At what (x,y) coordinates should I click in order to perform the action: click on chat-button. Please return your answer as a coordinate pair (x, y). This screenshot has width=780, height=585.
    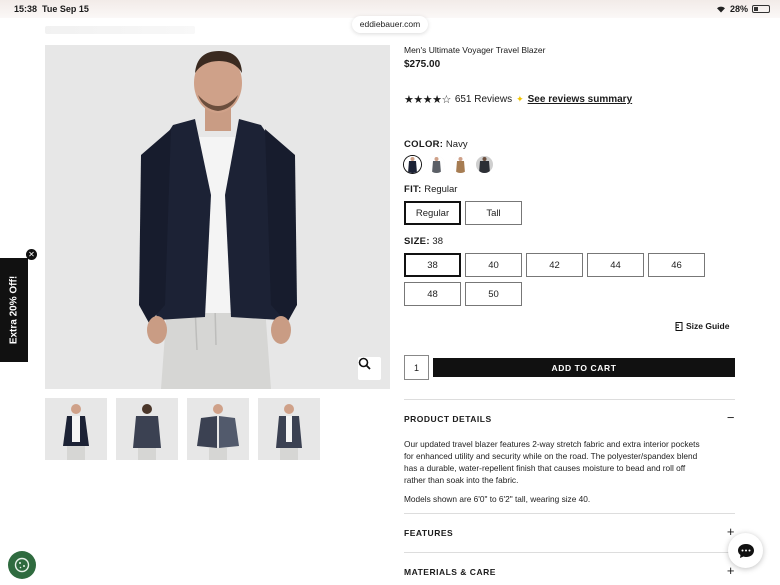
    Looking at the image, I should click on (745, 550).